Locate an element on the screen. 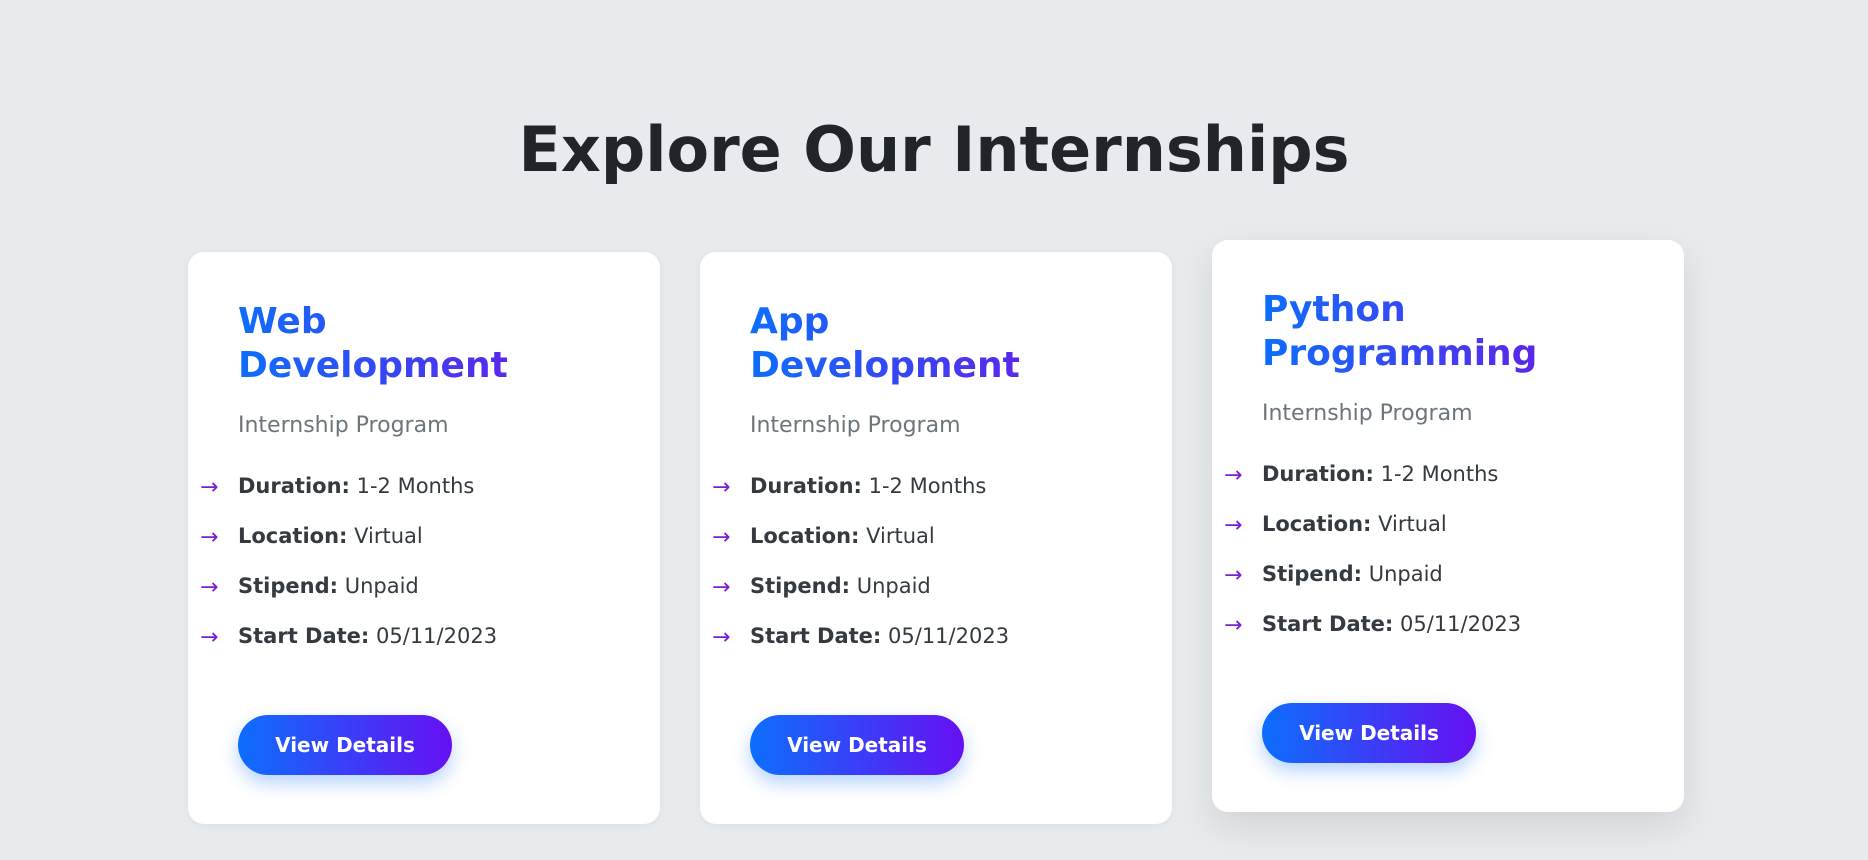 The height and width of the screenshot is (860, 1868). card-title: Web Development is located at coordinates (403, 344).